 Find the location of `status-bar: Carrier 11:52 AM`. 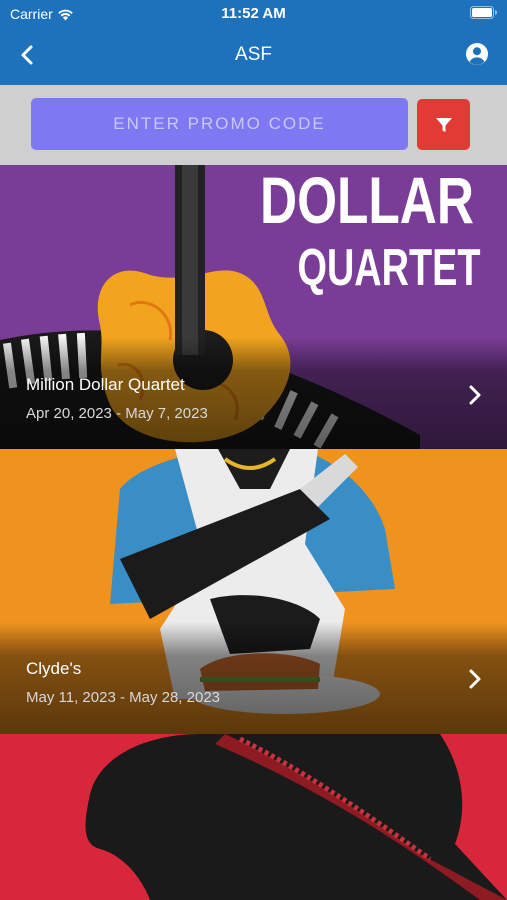

status-bar: Carrier 11:52 AM is located at coordinates (253, 14).